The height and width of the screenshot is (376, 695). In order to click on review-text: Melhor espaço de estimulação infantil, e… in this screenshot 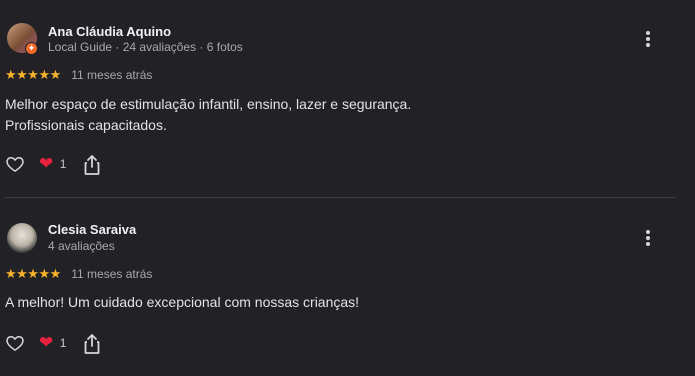, I will do `click(335, 115)`.